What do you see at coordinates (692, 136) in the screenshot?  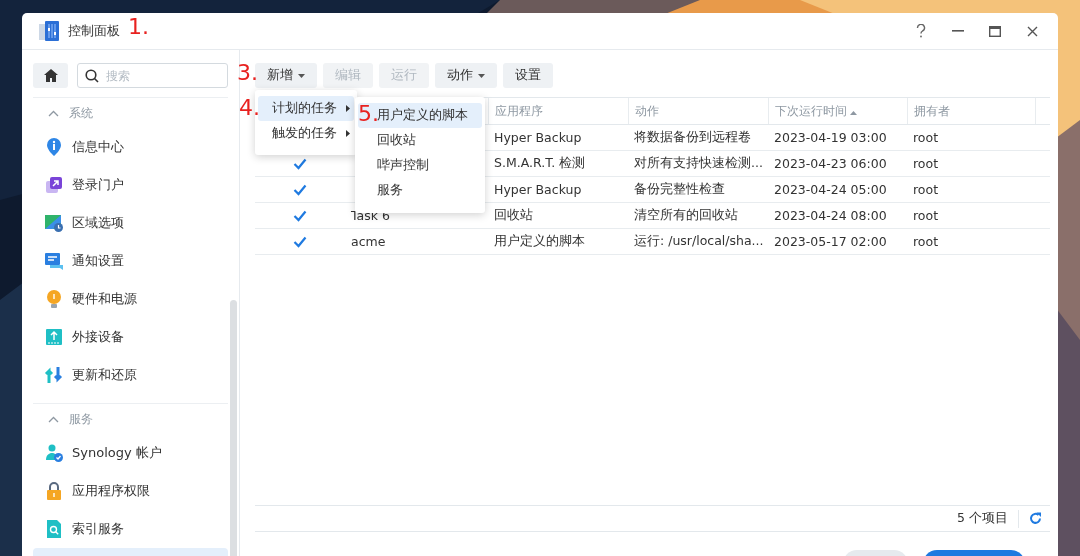 I see `table-cell: 将数据备份到远程卷` at bounding box center [692, 136].